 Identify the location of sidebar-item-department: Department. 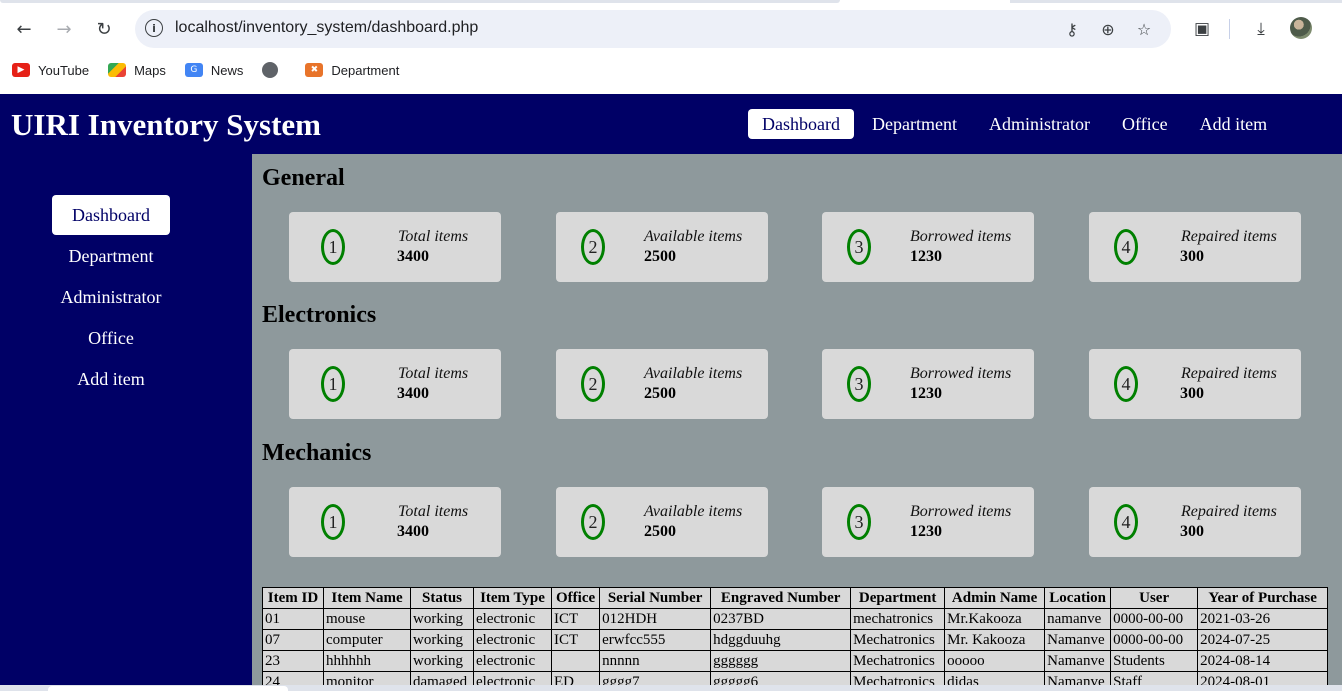
(111, 256).